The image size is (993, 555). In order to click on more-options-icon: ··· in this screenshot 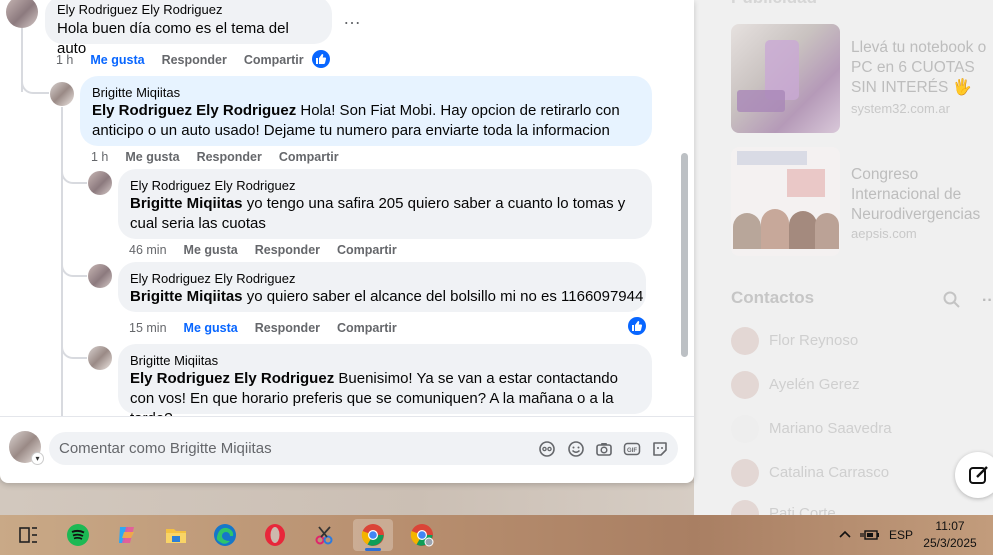, I will do `click(987, 301)`.